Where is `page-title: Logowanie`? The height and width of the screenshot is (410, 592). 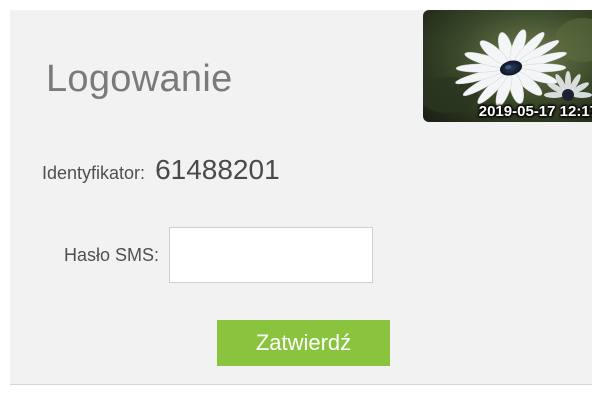
page-title: Logowanie is located at coordinates (139, 79).